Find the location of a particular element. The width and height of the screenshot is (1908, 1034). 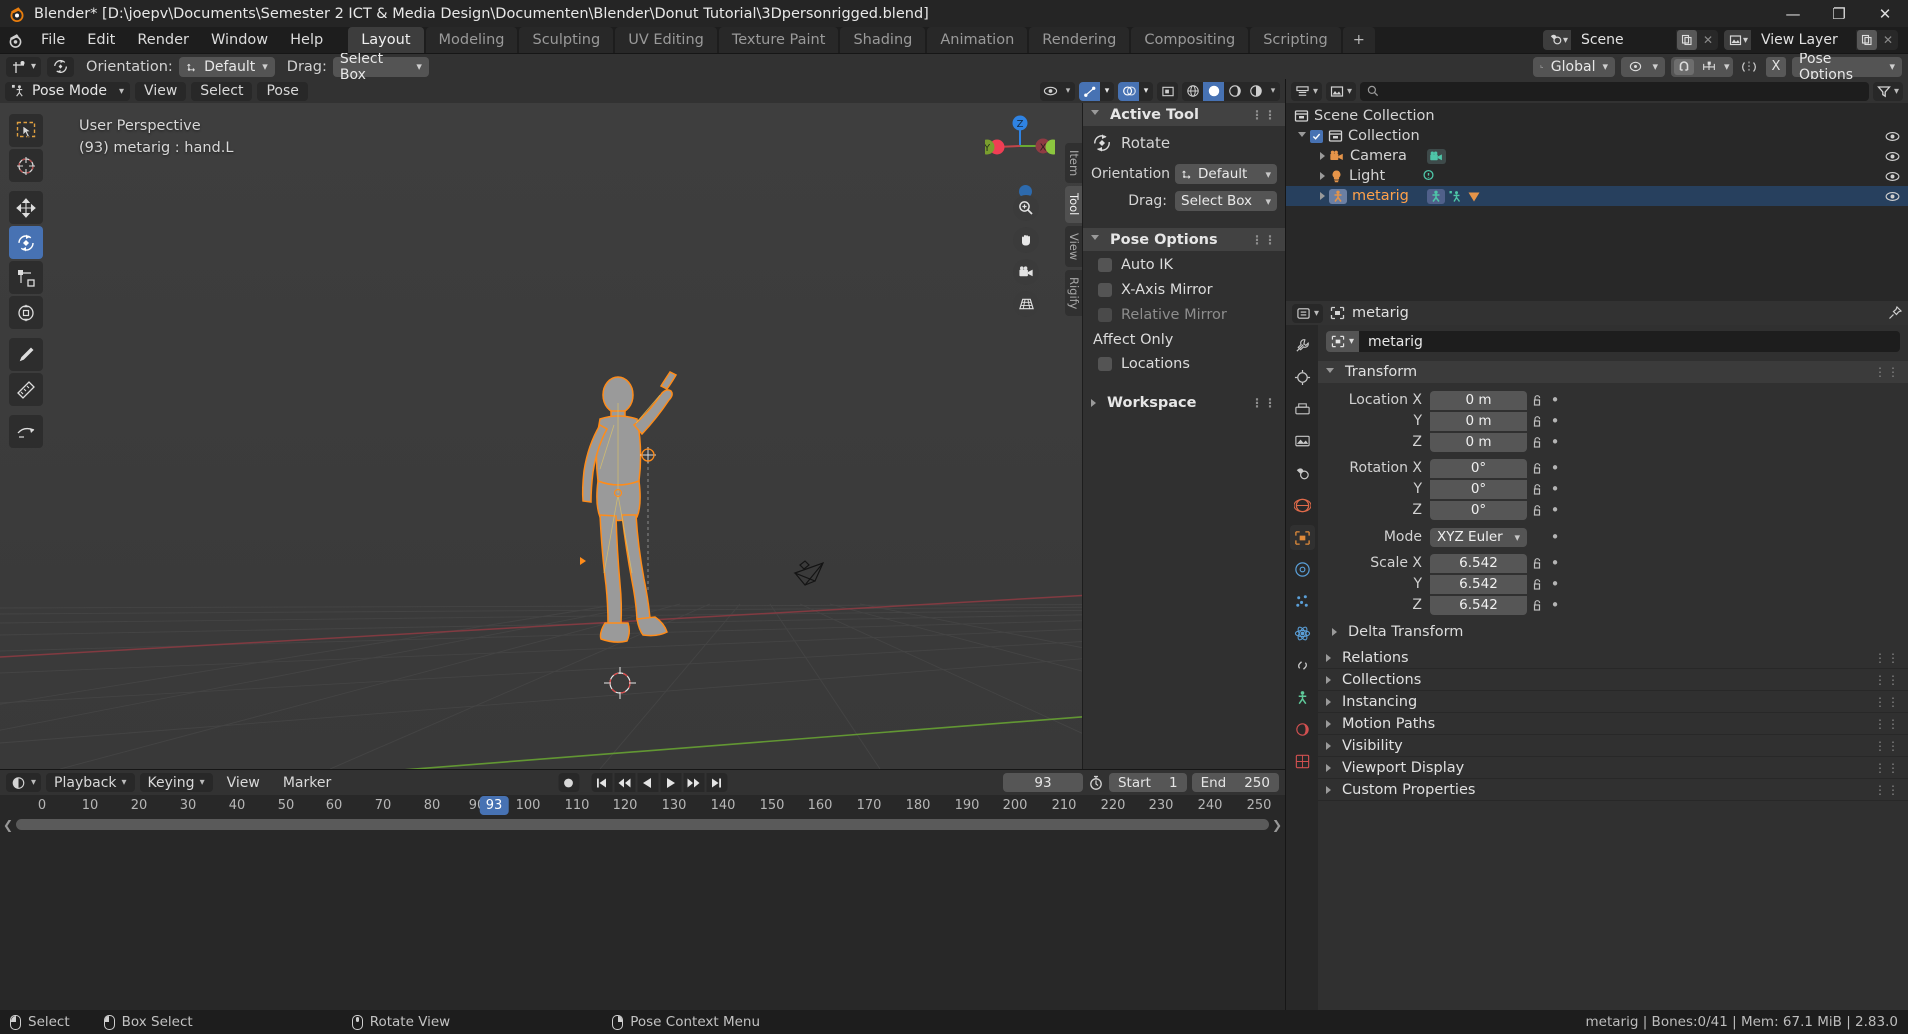

menu-edit: Edit is located at coordinates (101, 40).